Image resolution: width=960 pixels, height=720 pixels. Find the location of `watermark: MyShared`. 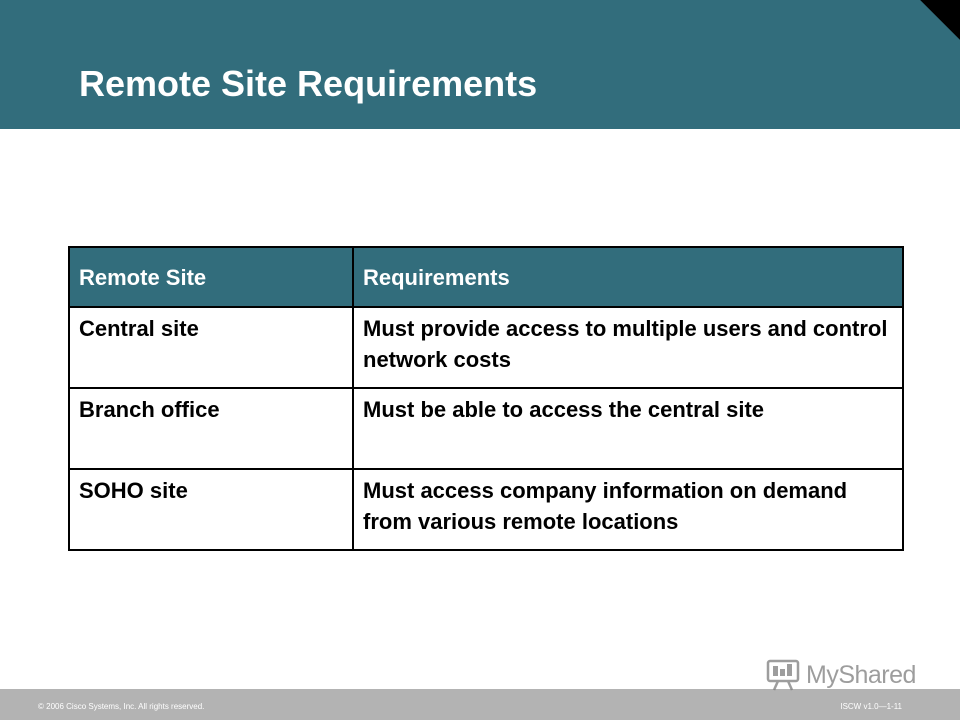

watermark: MyShared is located at coordinates (841, 675).